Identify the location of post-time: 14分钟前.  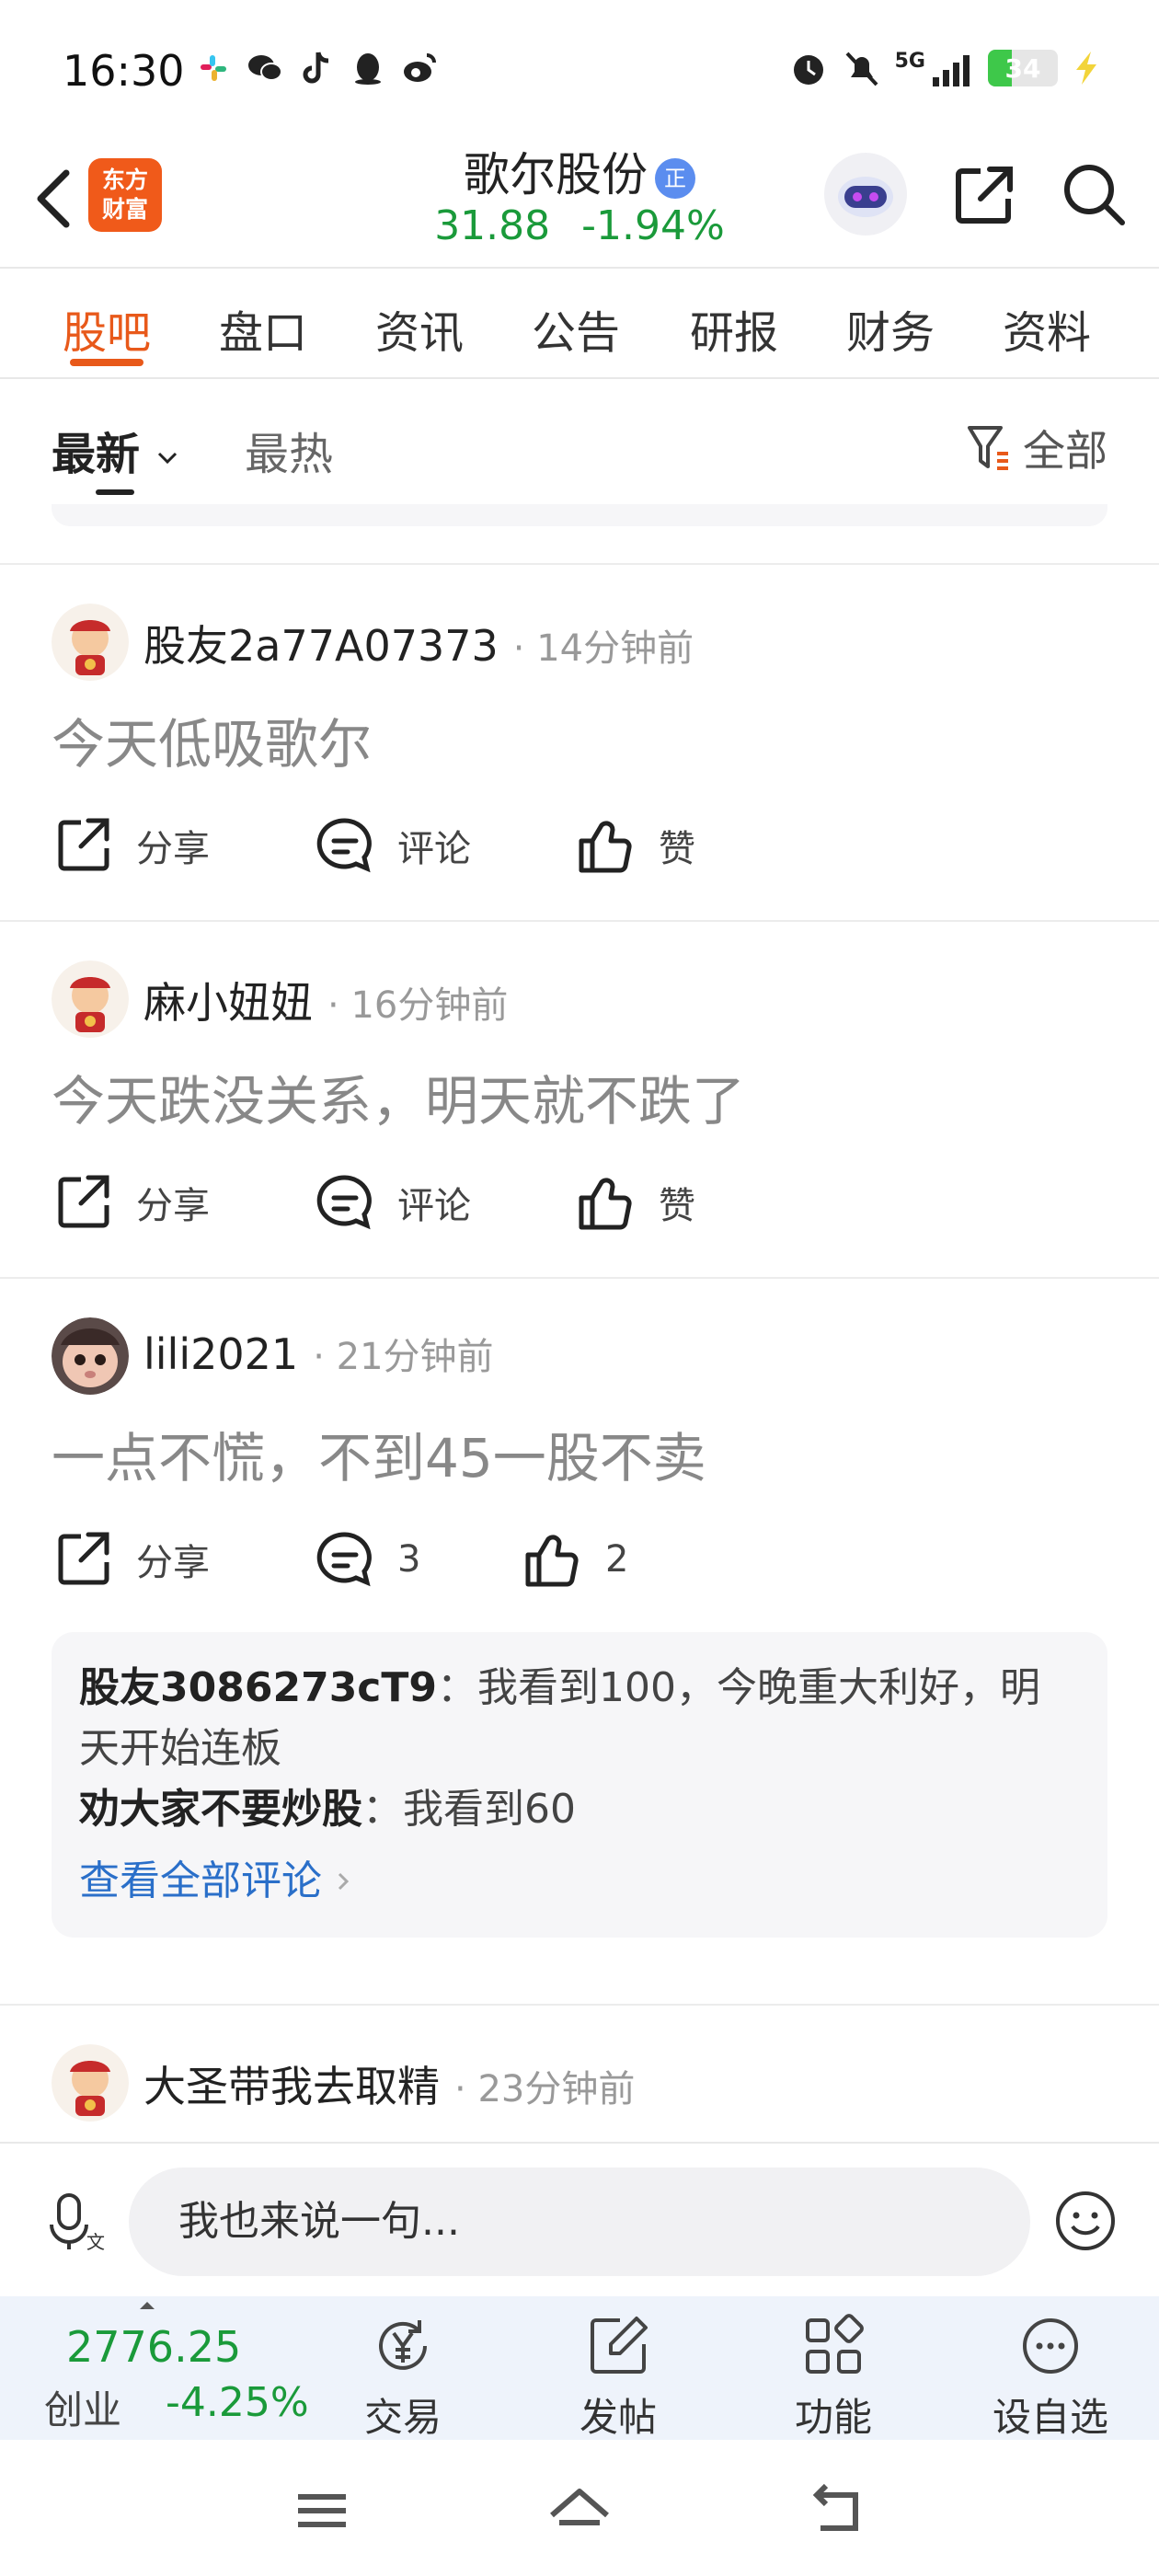
(615, 648).